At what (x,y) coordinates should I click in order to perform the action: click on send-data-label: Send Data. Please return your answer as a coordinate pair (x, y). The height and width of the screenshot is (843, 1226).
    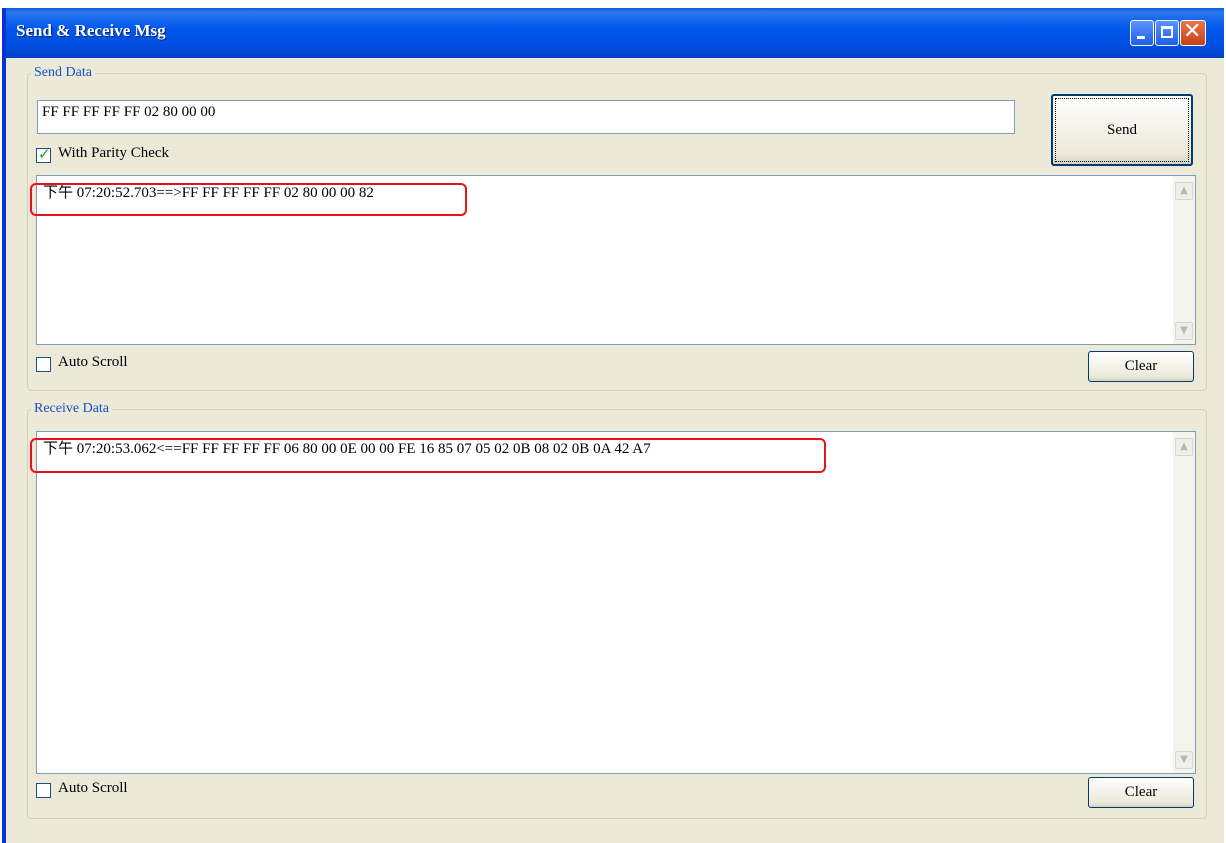
    Looking at the image, I should click on (63, 72).